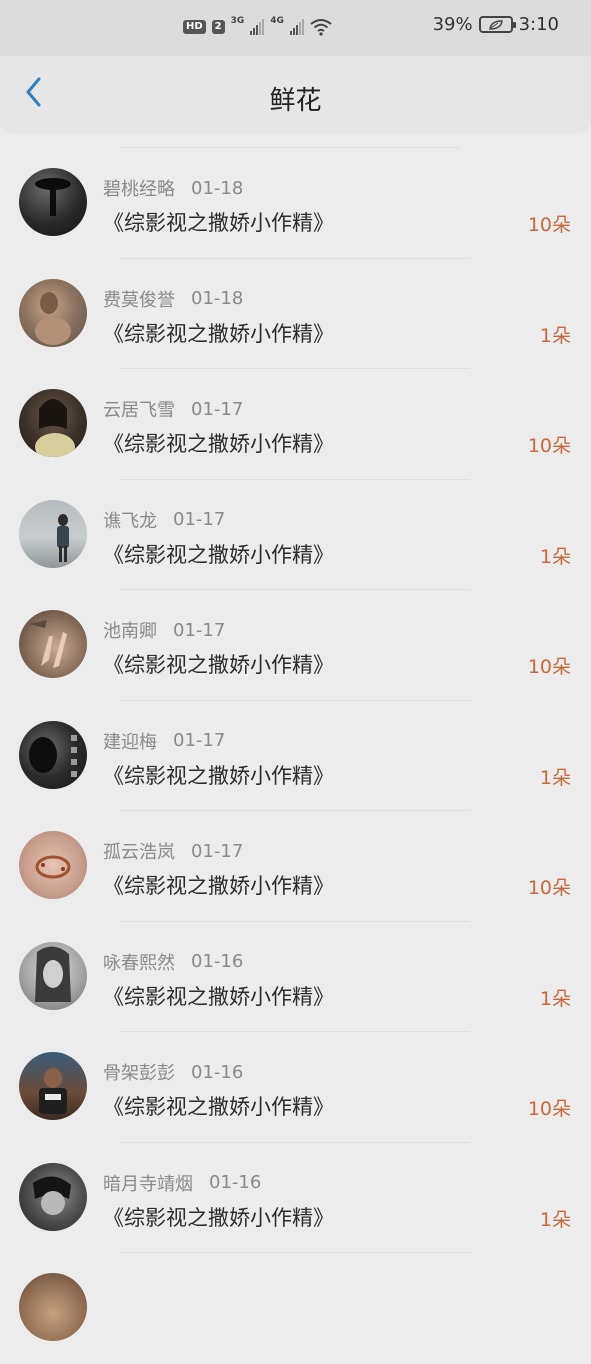  What do you see at coordinates (130, 631) in the screenshot?
I see `user-name: 池南卿` at bounding box center [130, 631].